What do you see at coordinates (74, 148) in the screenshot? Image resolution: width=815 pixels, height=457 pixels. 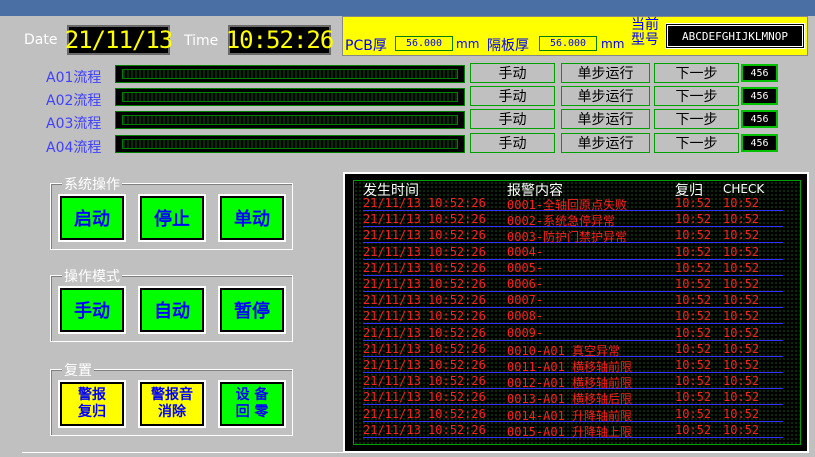 I see `process-label: A04流程` at bounding box center [74, 148].